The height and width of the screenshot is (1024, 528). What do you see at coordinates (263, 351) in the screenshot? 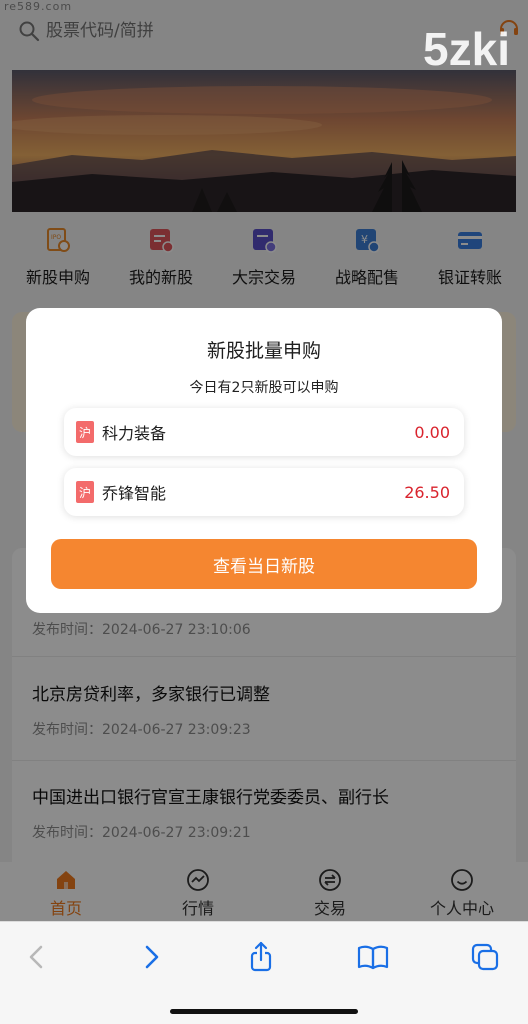
I see `modal-title: 新股批量申购` at bounding box center [263, 351].